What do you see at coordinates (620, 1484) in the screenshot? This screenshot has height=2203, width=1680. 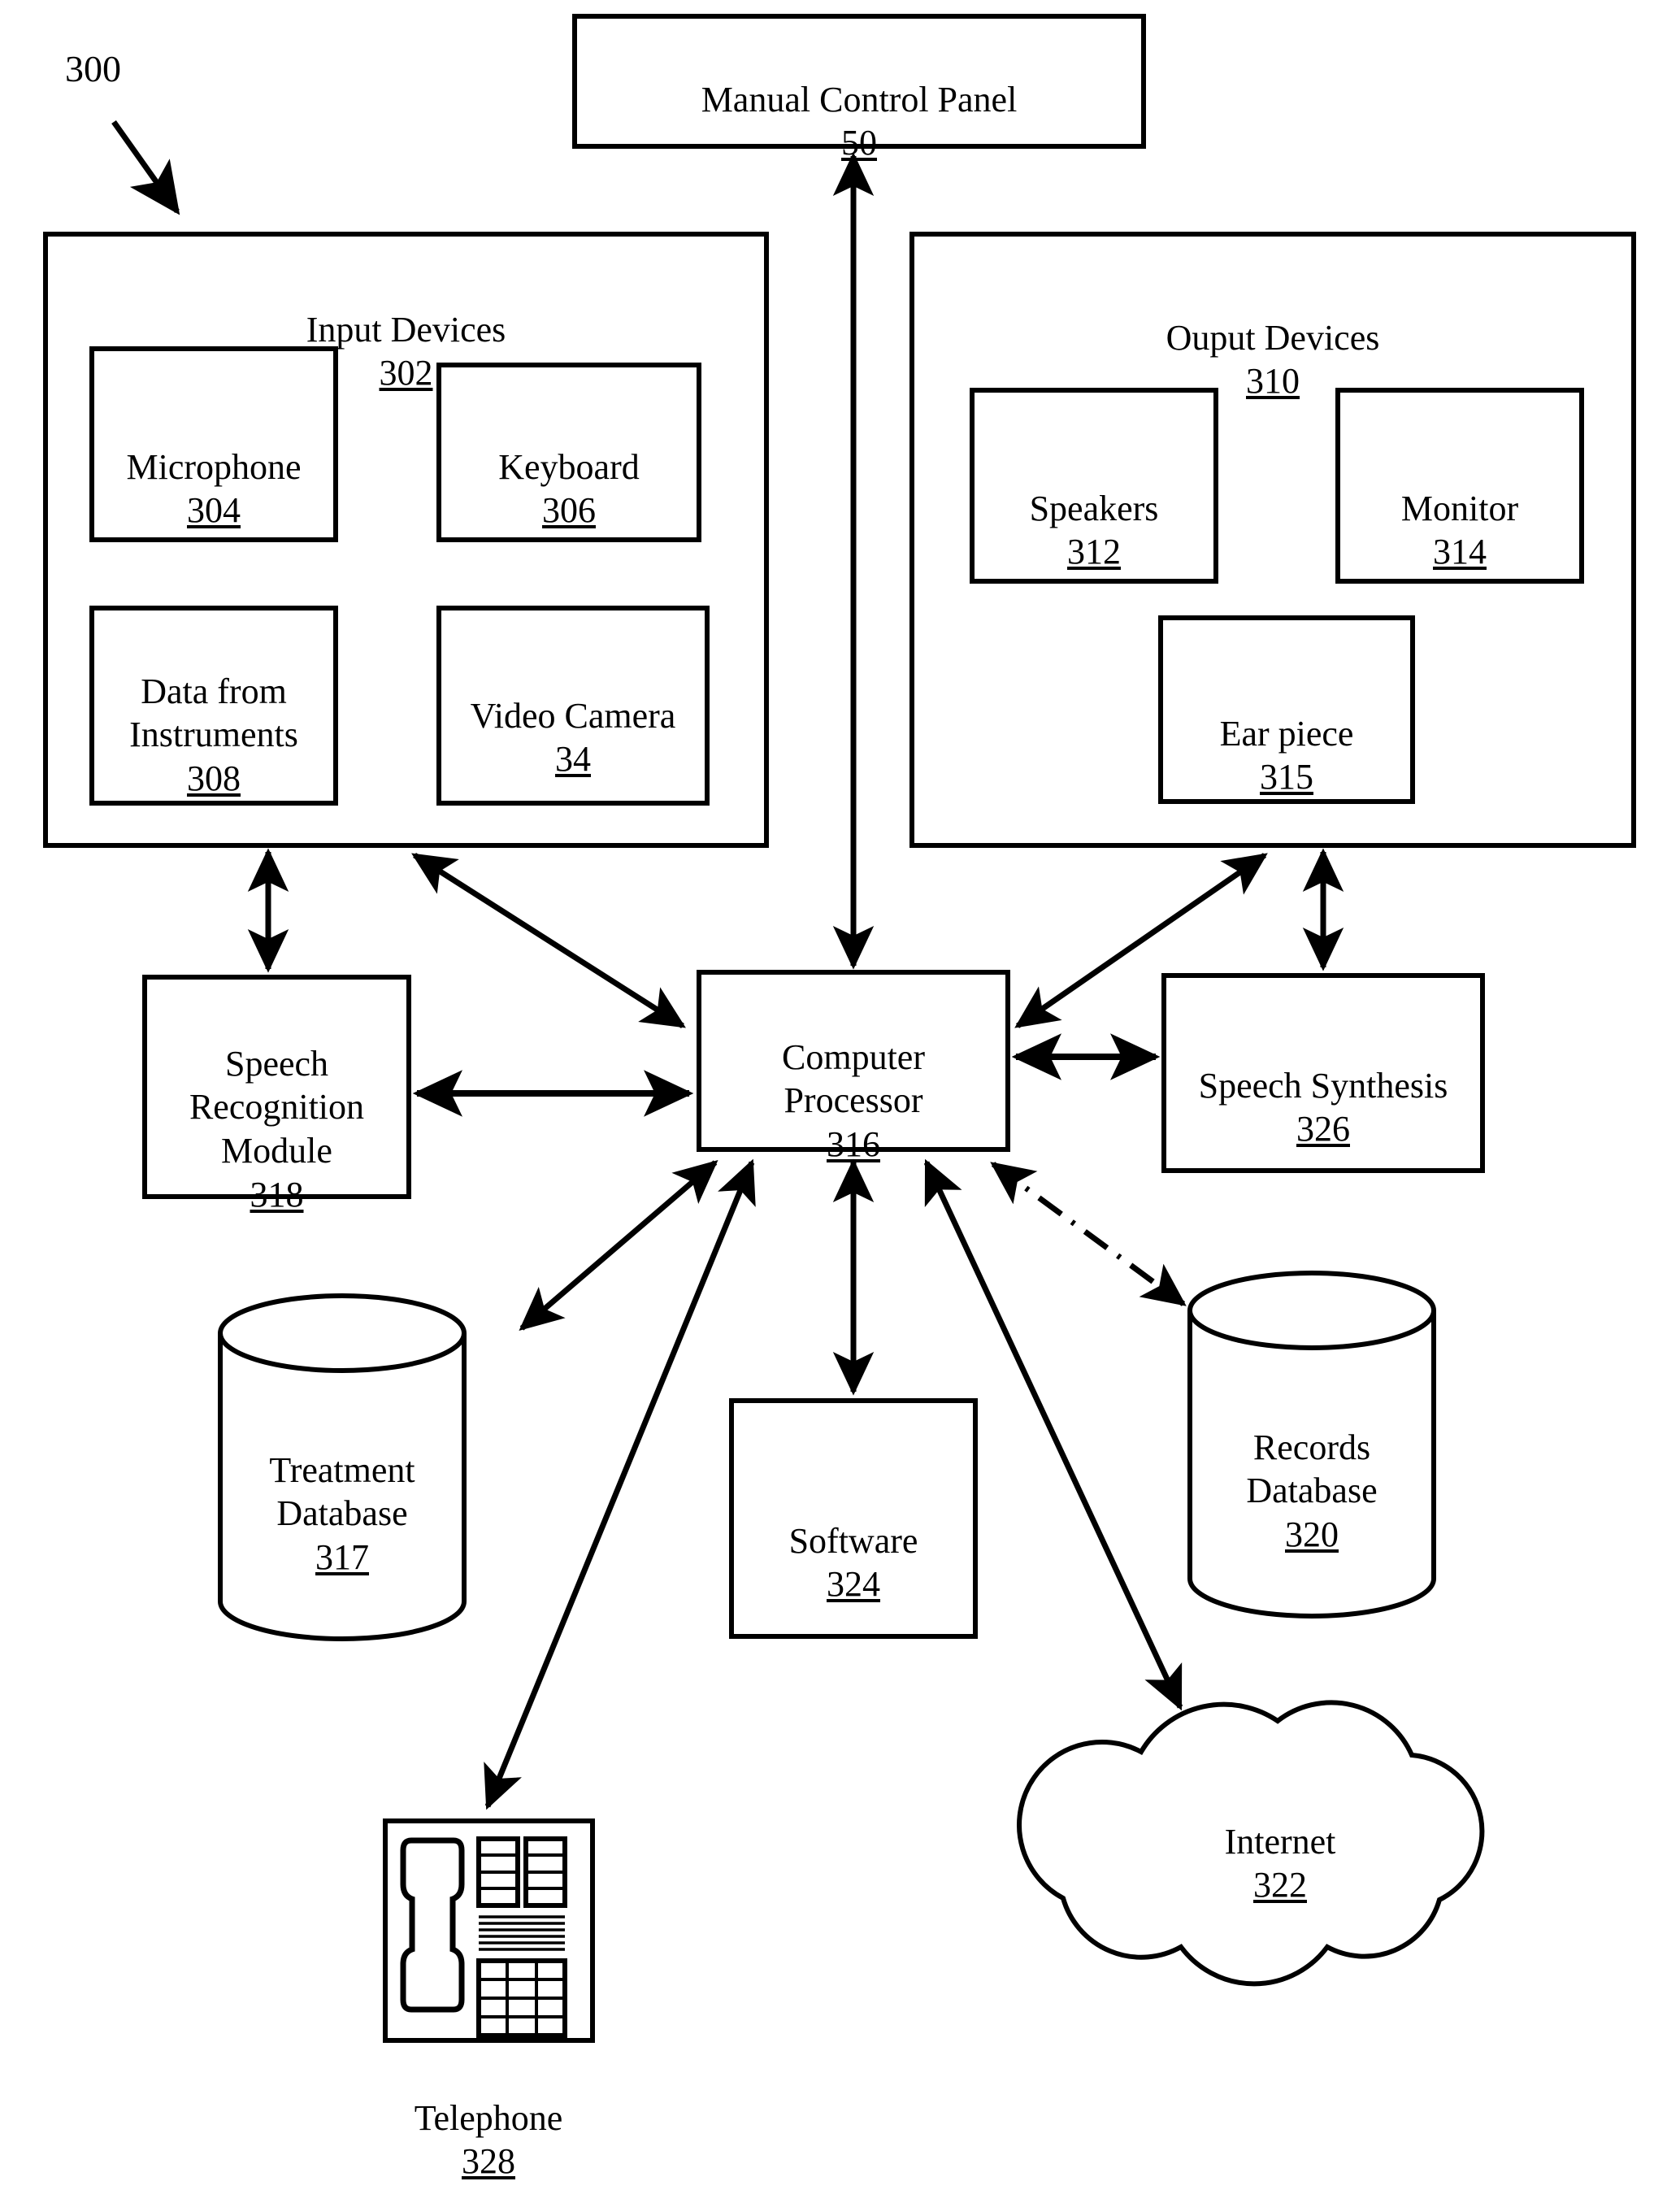 I see `conn-processor-telephone` at bounding box center [620, 1484].